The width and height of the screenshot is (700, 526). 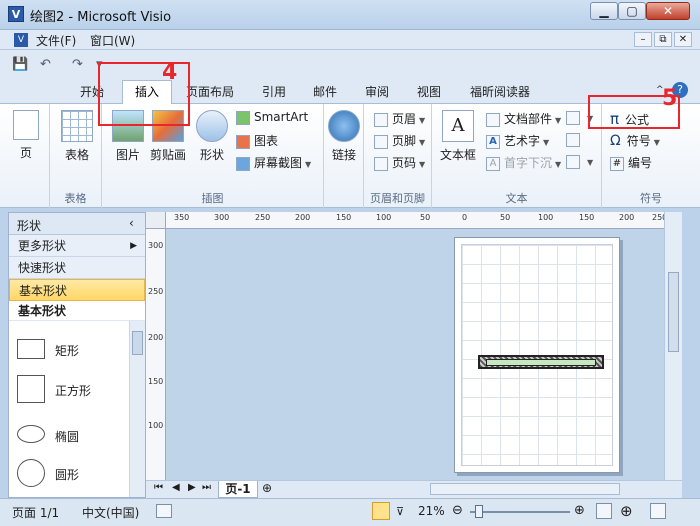 I want to click on save-icon: 💾, so click(x=20, y=64).